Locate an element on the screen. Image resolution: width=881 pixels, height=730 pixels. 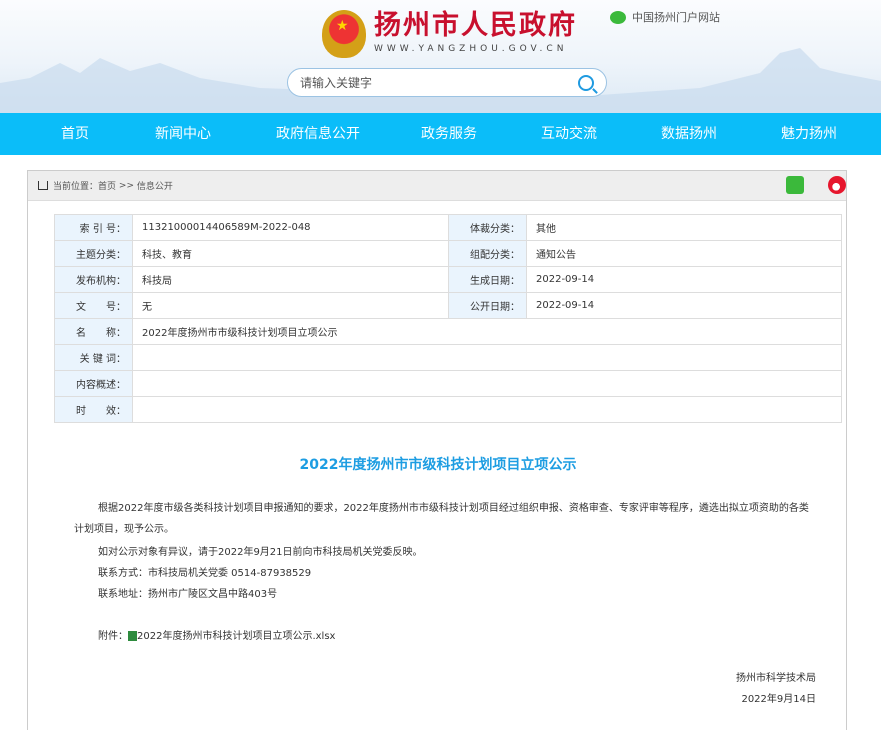
attachment: 附件： 2022年度扬州市科技计划项目立项公示.xlsx is located at coordinates (444, 636).